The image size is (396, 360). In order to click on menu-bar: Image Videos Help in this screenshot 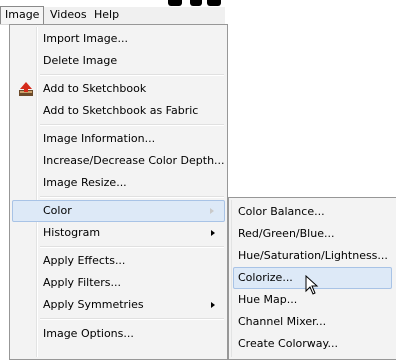, I will do `click(112, 15)`.